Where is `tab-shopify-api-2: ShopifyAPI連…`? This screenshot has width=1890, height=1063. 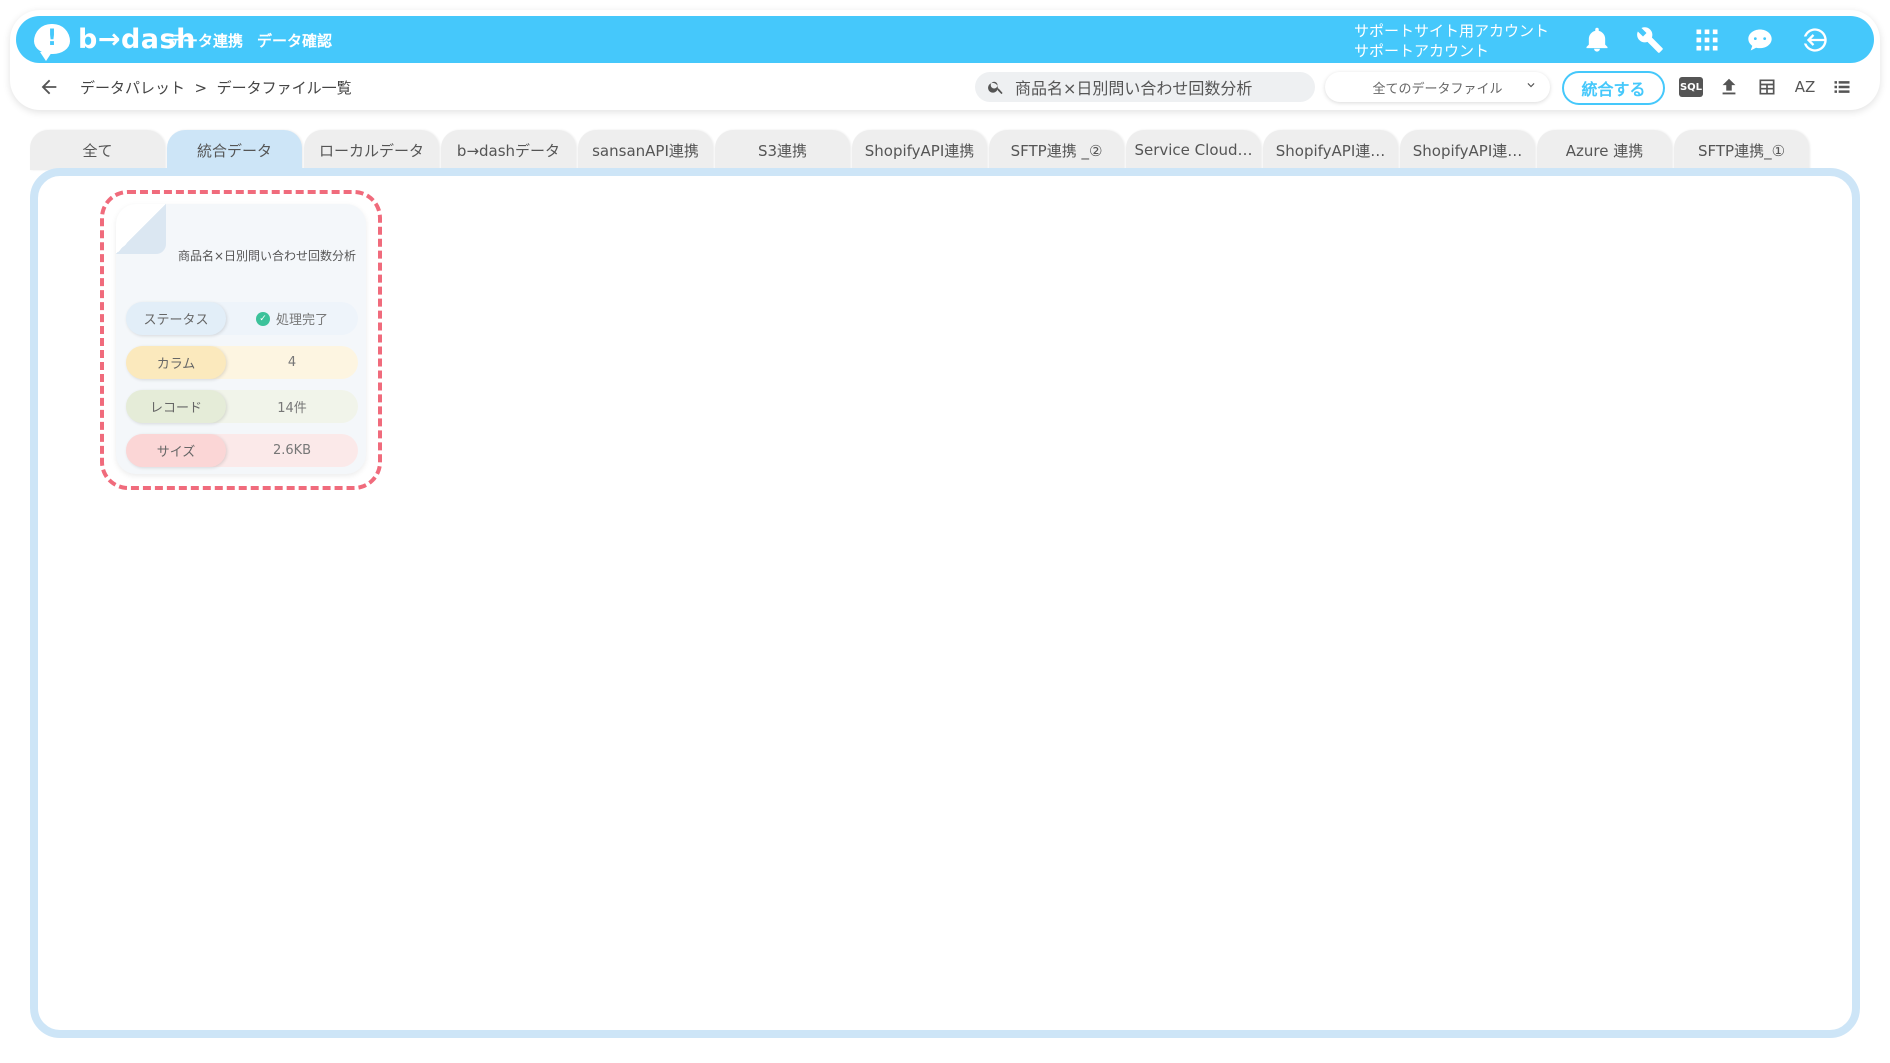
tab-shopify-api-2: ShopifyAPI連… is located at coordinates (1330, 150).